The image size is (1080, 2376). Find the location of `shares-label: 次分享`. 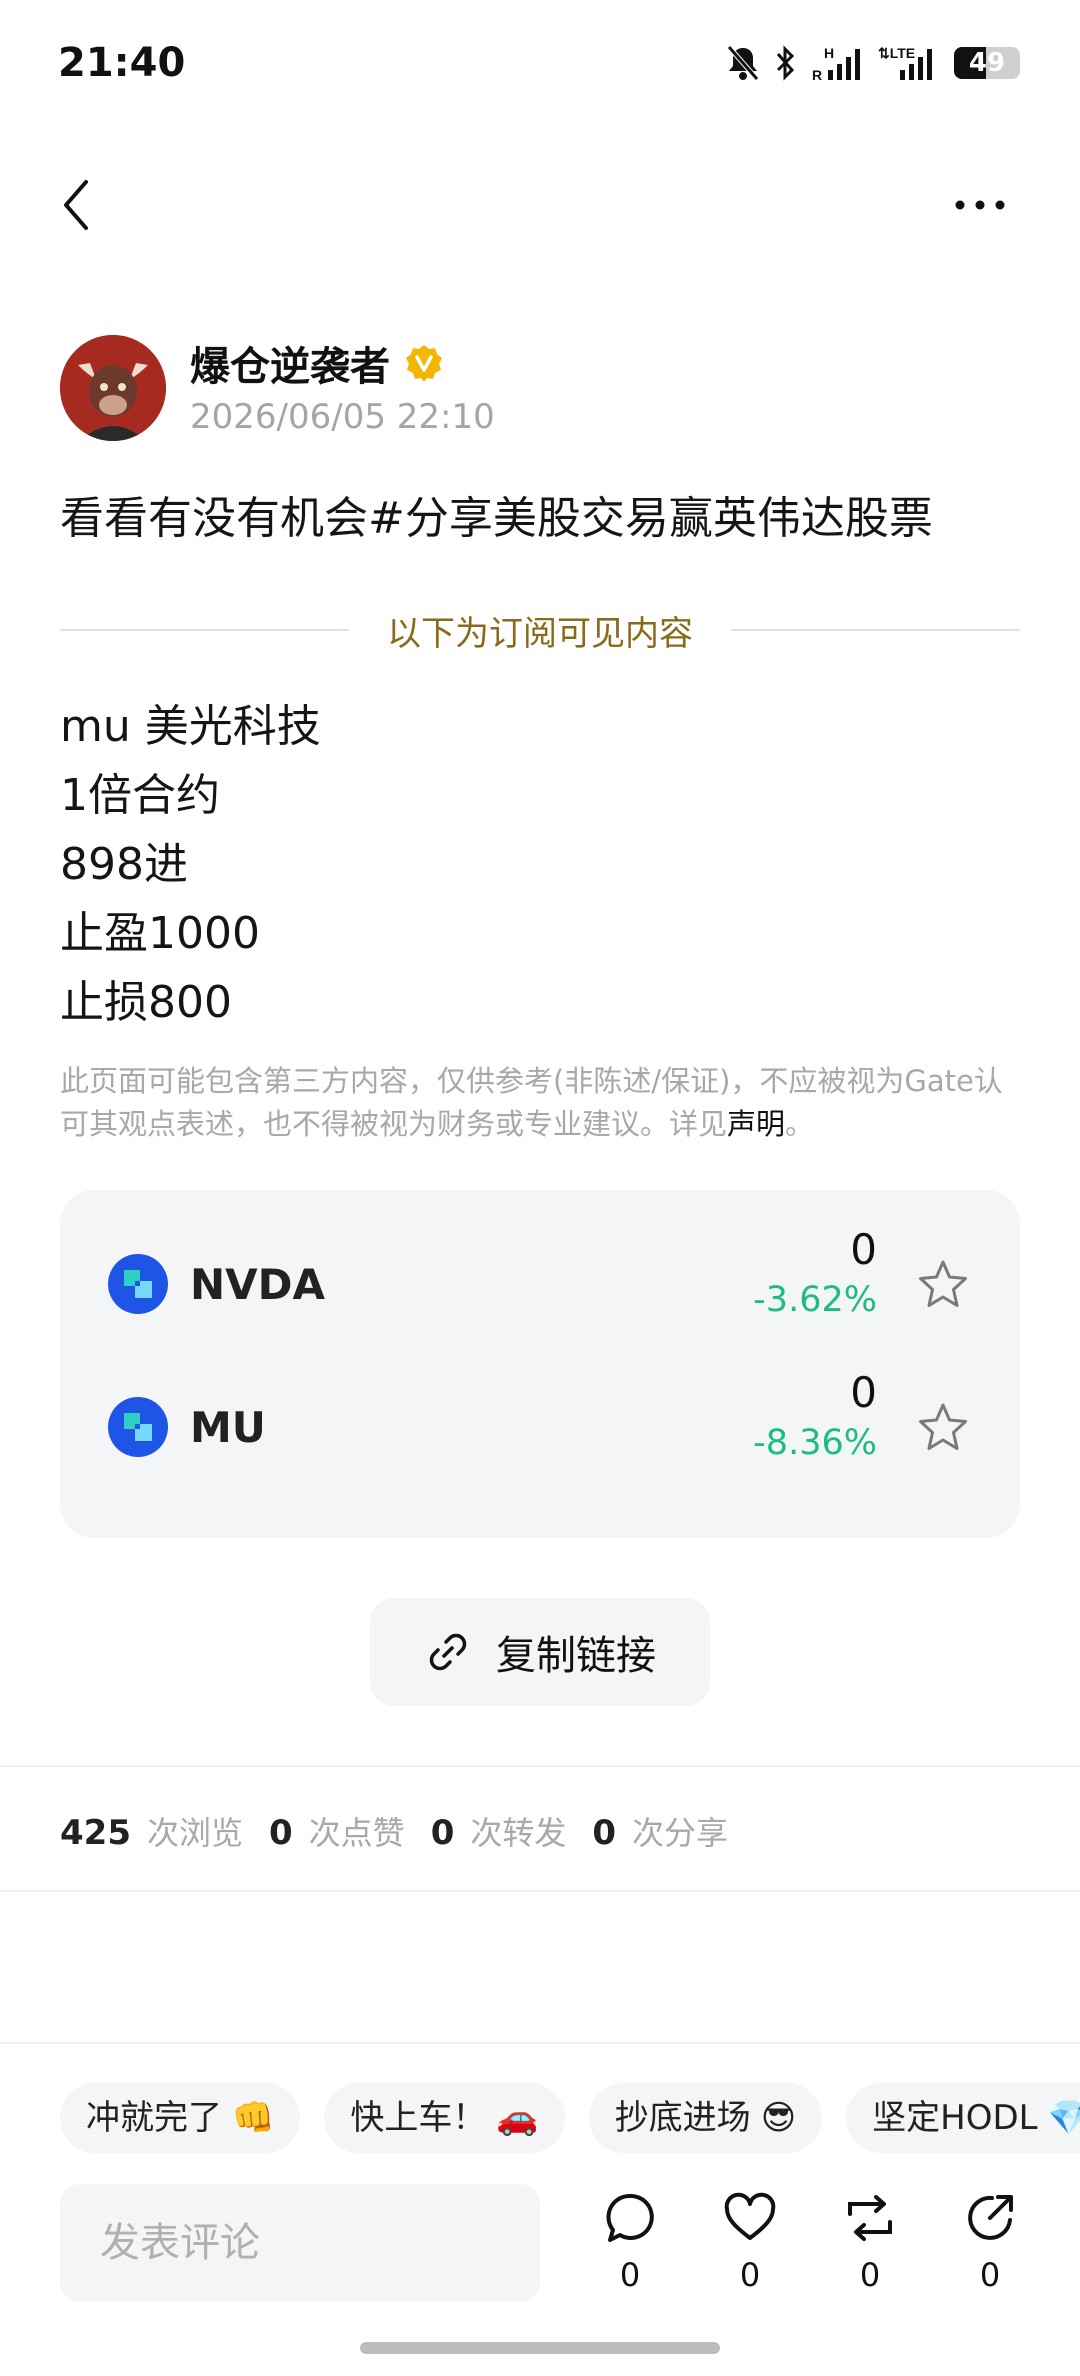

shares-label: 次分享 is located at coordinates (680, 1833).